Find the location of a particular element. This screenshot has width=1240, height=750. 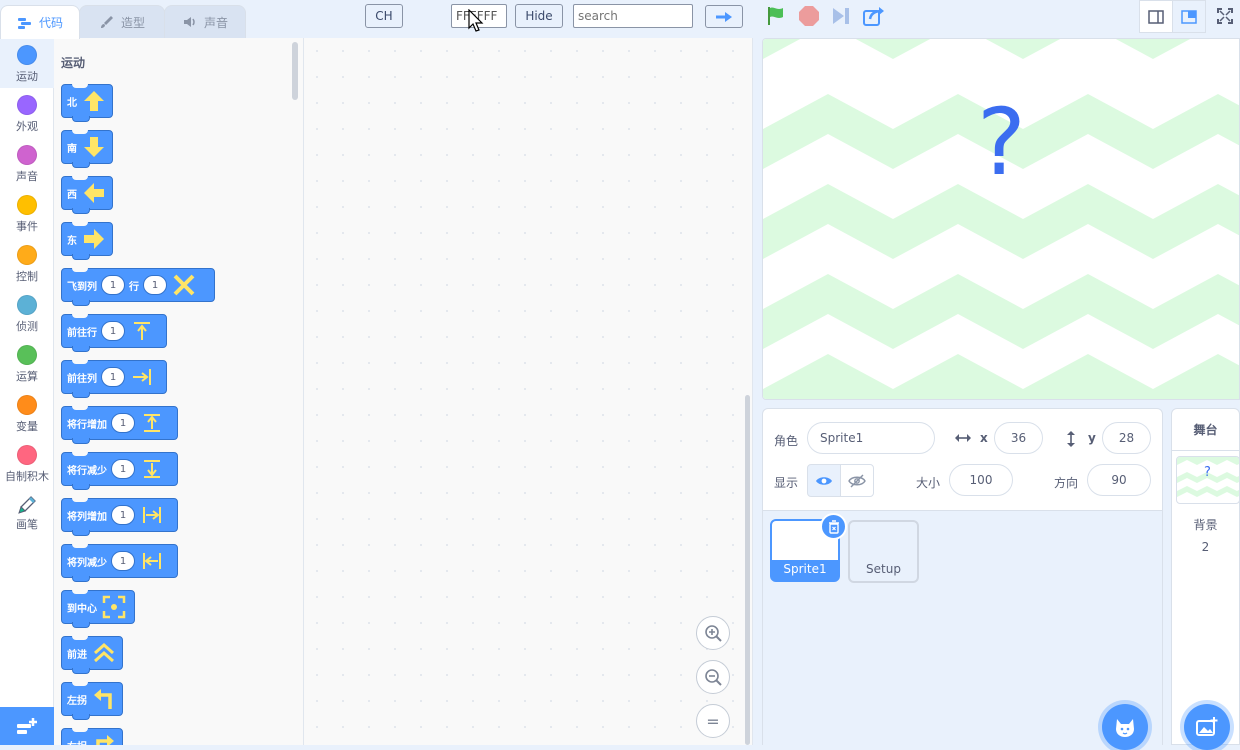

category-label: 运动 is located at coordinates (27, 76).